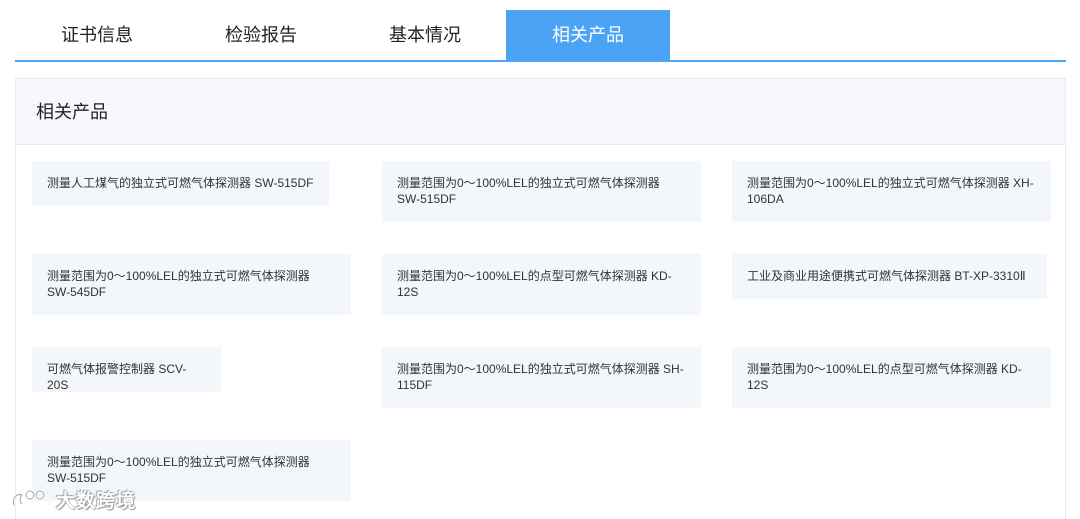 This screenshot has height=519, width=1080. I want to click on tab-certificate-info: 证书信息, so click(97, 35).